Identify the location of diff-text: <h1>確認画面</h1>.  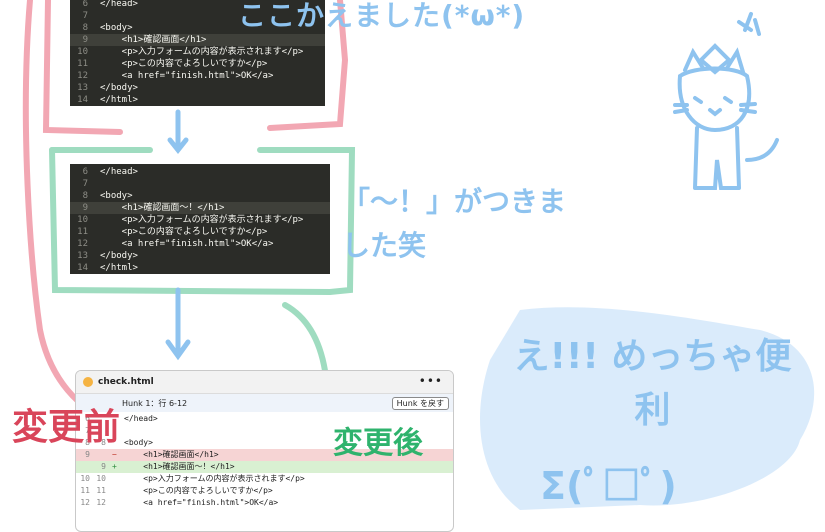
(171, 454).